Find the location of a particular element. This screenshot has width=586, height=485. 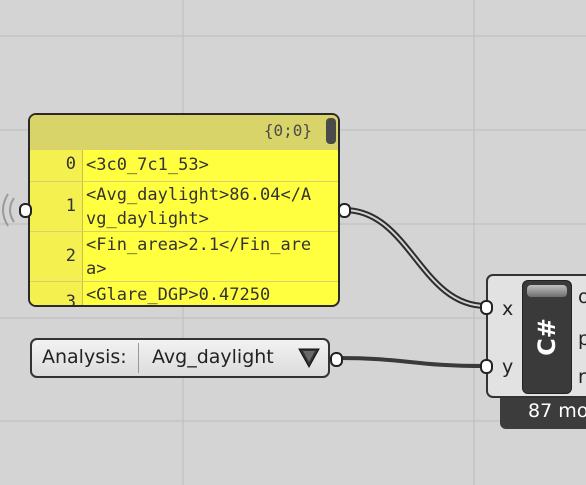

scrollbar is located at coordinates (331, 131).